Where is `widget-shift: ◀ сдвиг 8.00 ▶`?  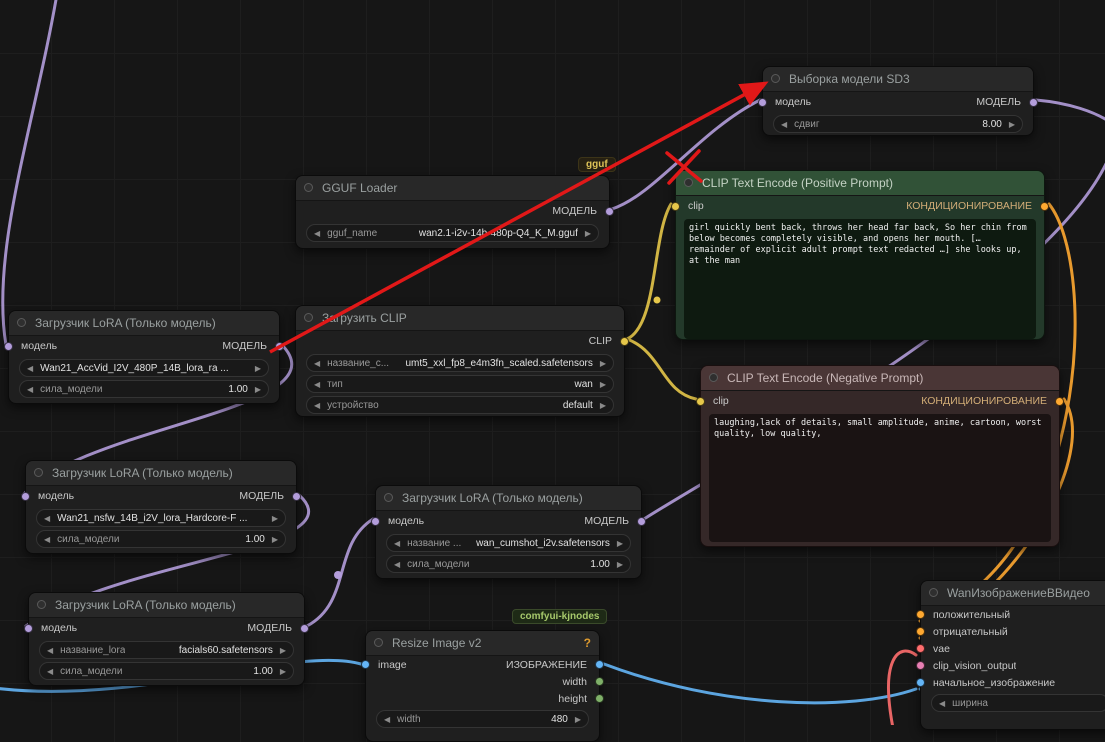 widget-shift: ◀ сдвиг 8.00 ▶ is located at coordinates (898, 124).